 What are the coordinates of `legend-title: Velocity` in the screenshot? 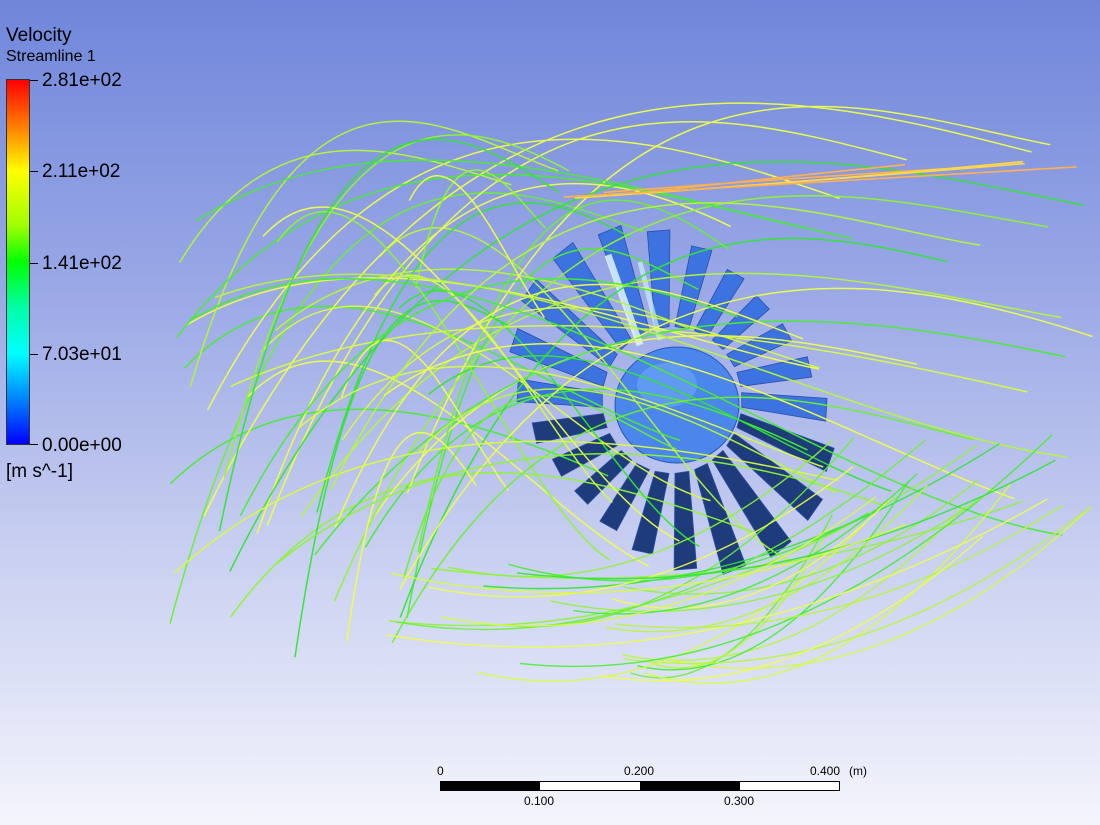 It's located at (39, 35).